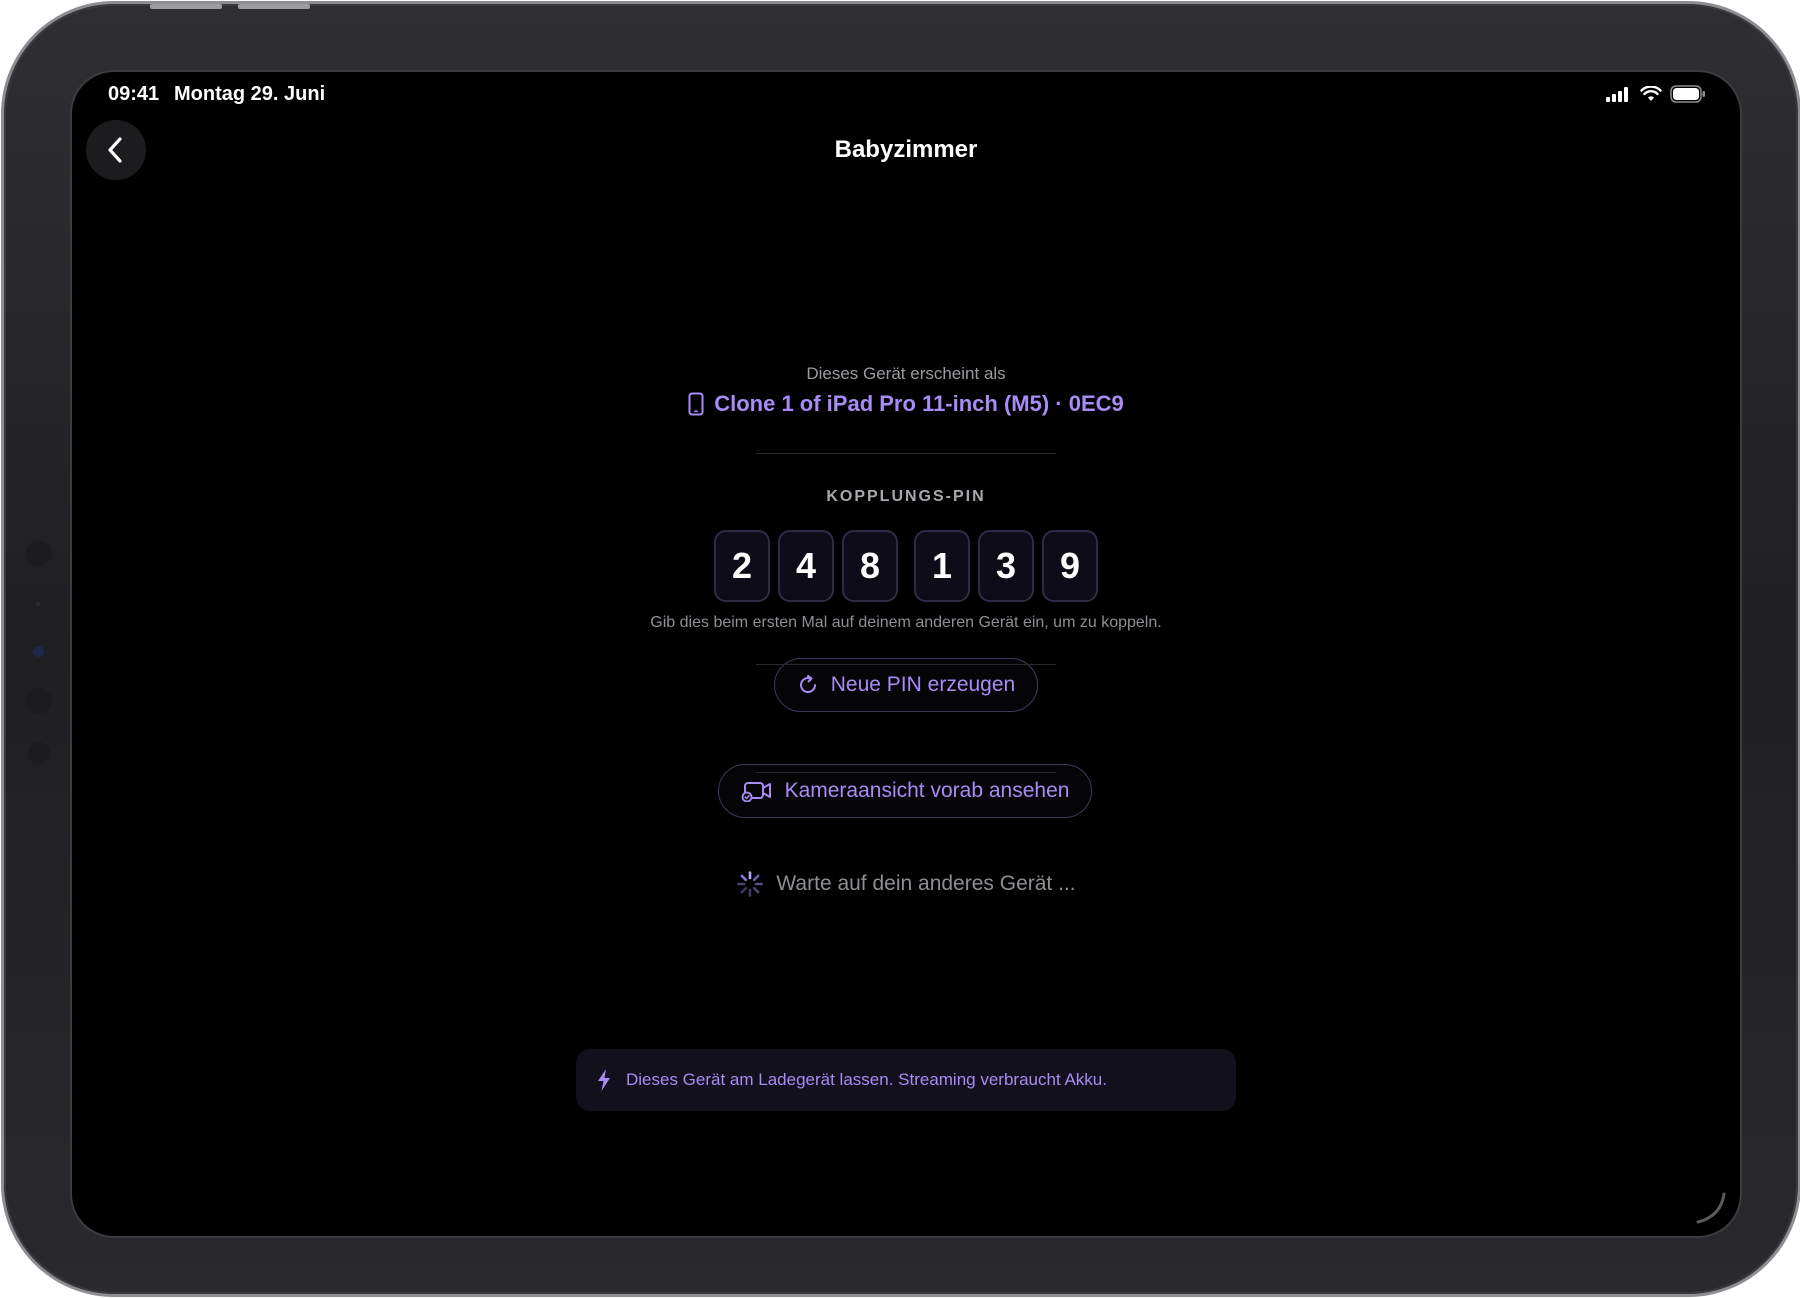  What do you see at coordinates (1617, 94) in the screenshot?
I see `cellular-signal-icon` at bounding box center [1617, 94].